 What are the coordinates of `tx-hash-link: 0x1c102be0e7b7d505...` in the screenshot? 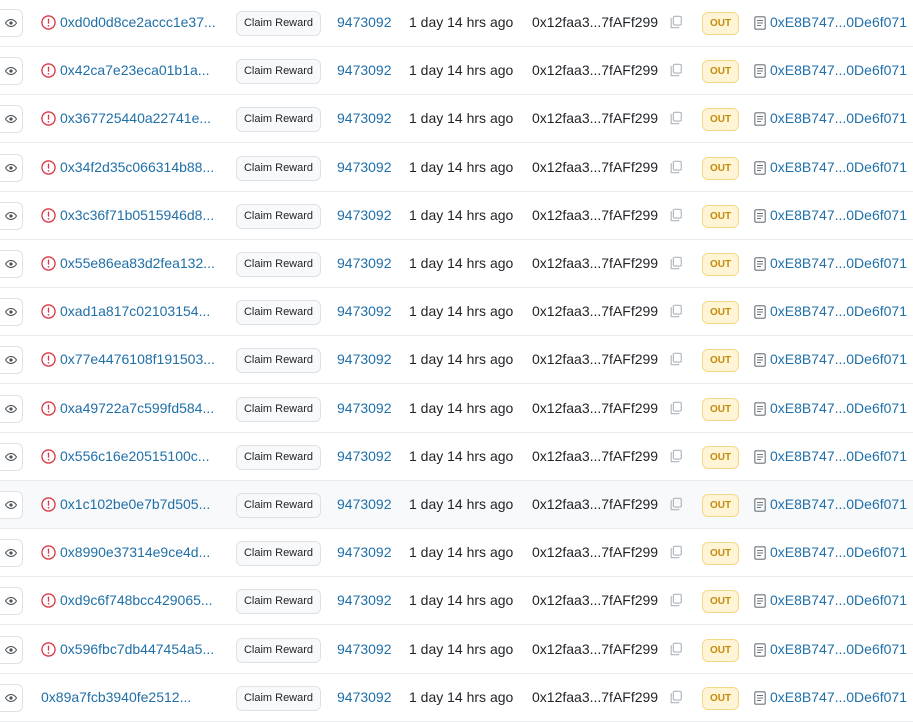 It's located at (135, 504).